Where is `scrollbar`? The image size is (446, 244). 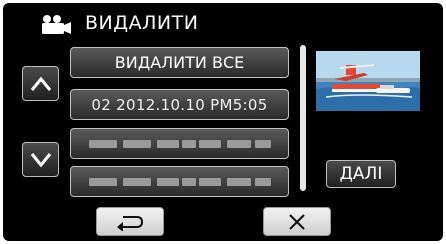 scrollbar is located at coordinates (303, 118).